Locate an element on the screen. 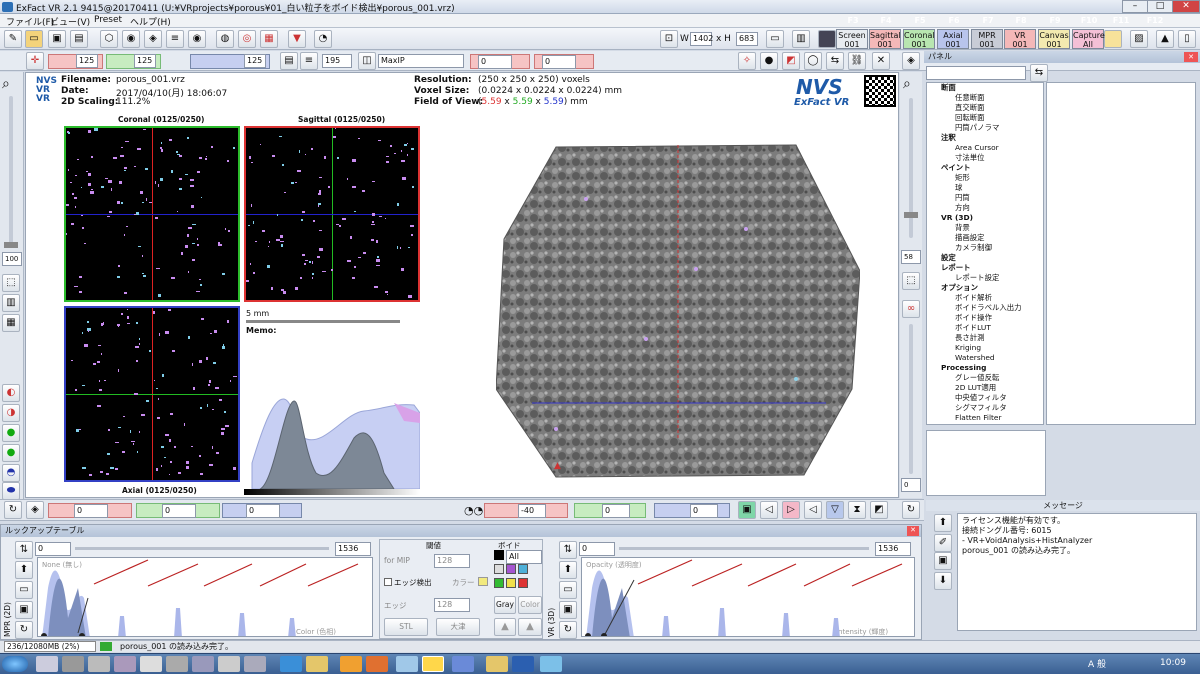  taskbar-folder-icon is located at coordinates (497, 664).